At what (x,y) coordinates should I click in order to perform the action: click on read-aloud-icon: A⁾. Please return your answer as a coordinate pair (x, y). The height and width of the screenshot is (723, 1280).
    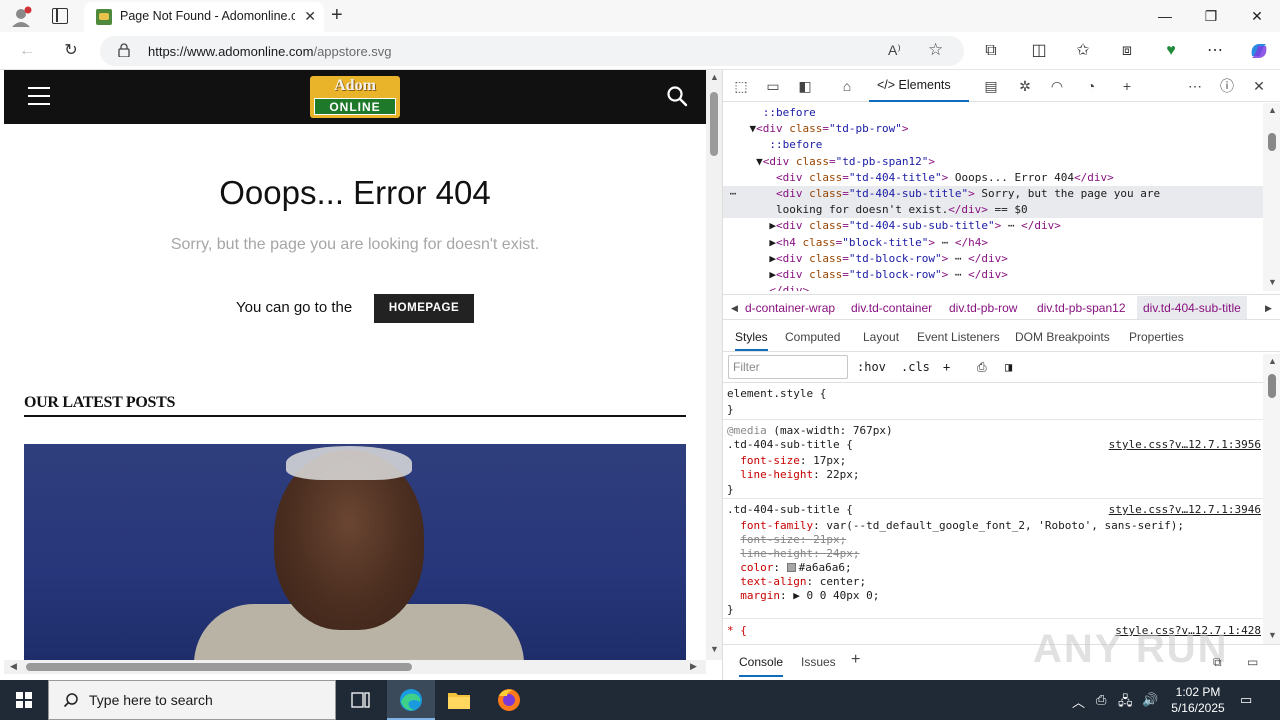
    Looking at the image, I should click on (894, 50).